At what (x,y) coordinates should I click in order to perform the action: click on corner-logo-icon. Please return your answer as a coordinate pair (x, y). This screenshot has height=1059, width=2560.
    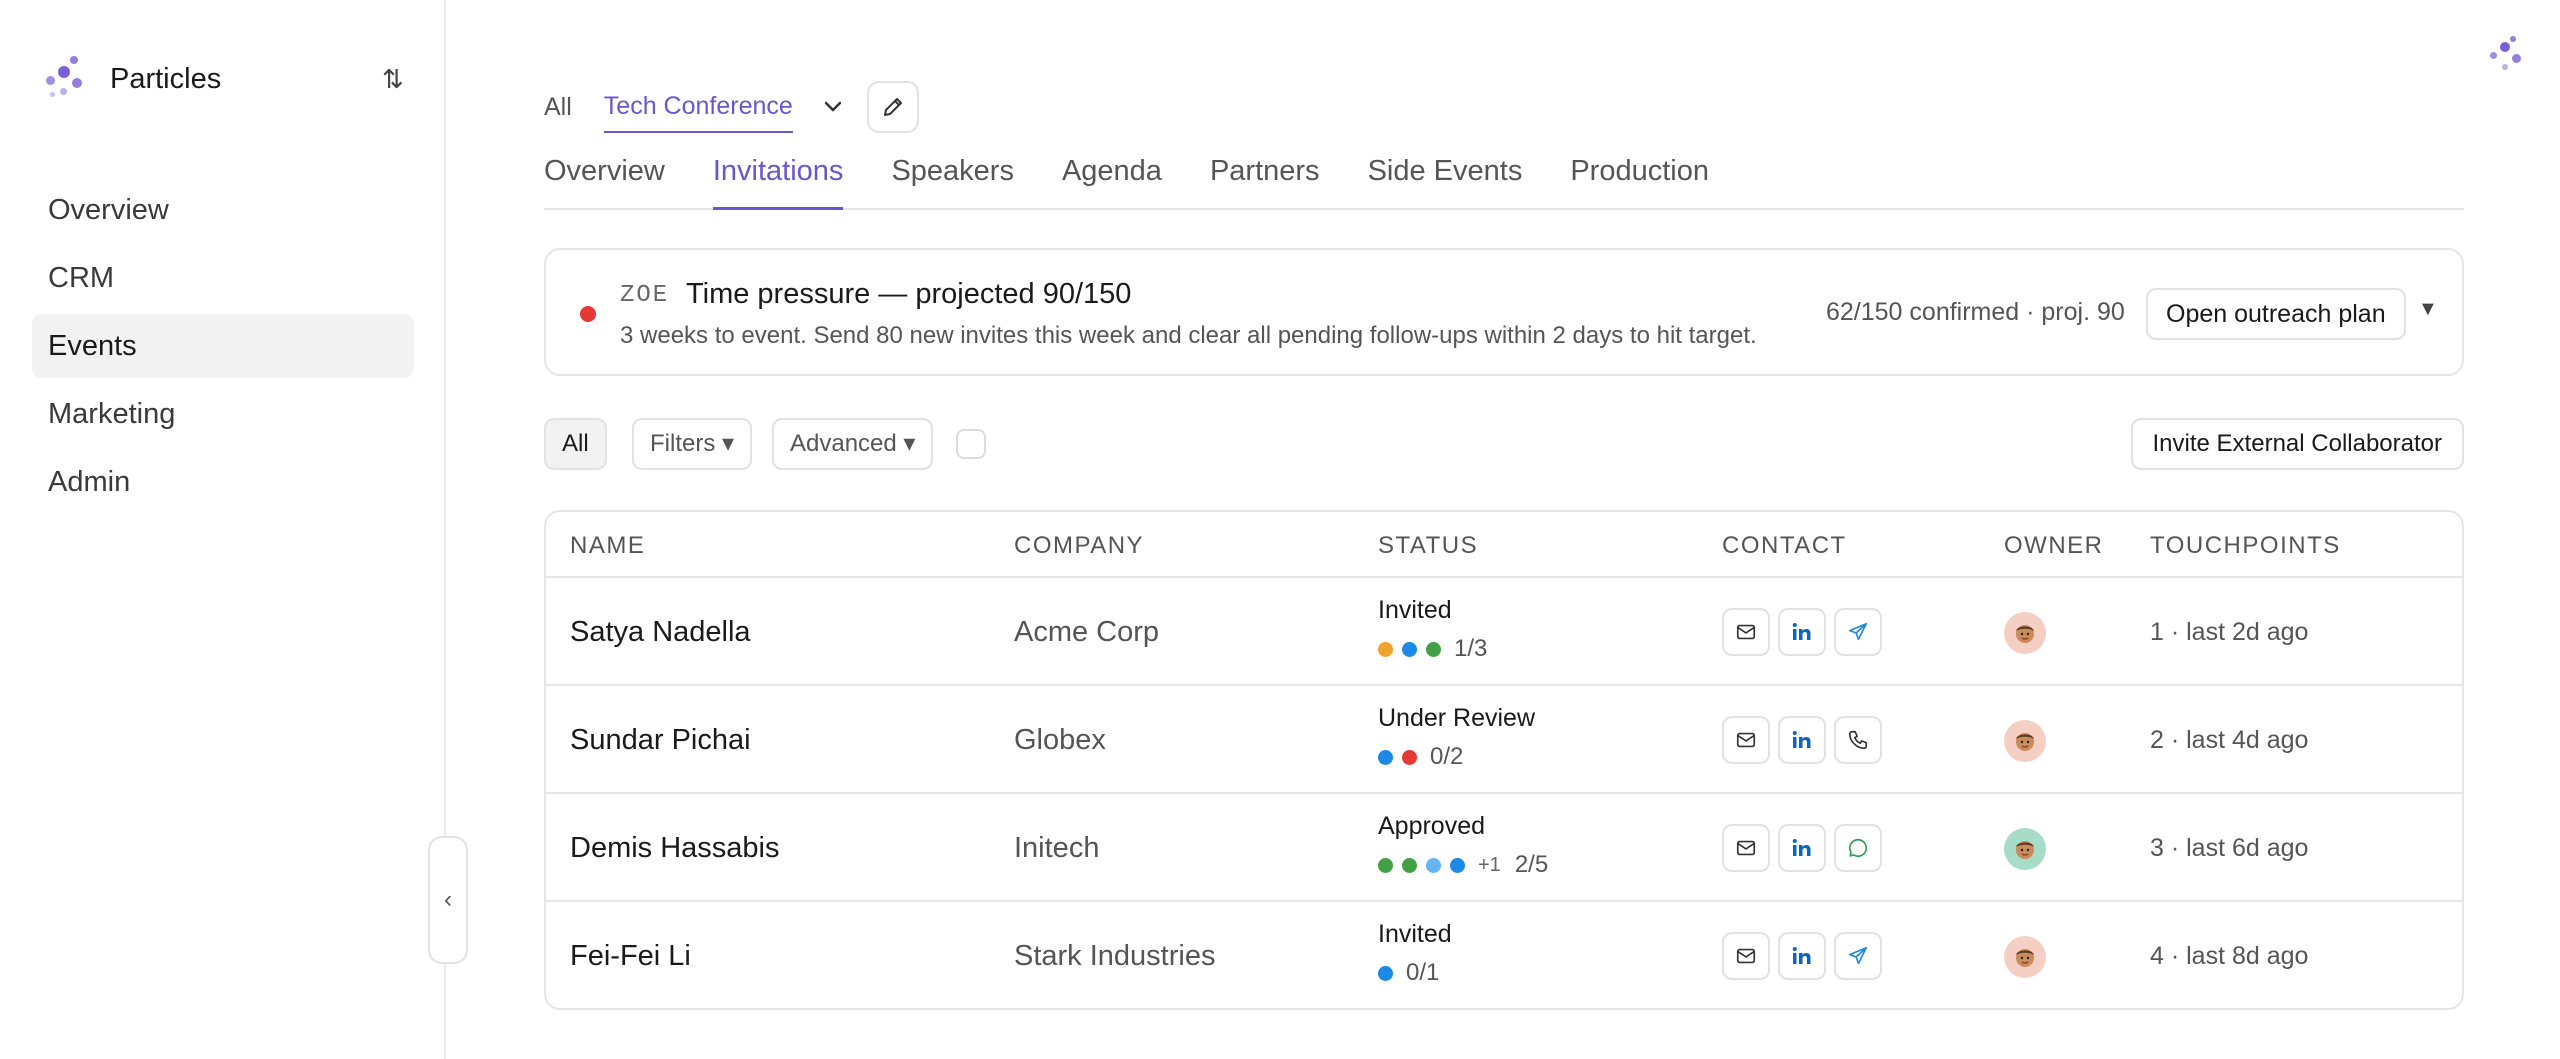
    Looking at the image, I should click on (2508, 56).